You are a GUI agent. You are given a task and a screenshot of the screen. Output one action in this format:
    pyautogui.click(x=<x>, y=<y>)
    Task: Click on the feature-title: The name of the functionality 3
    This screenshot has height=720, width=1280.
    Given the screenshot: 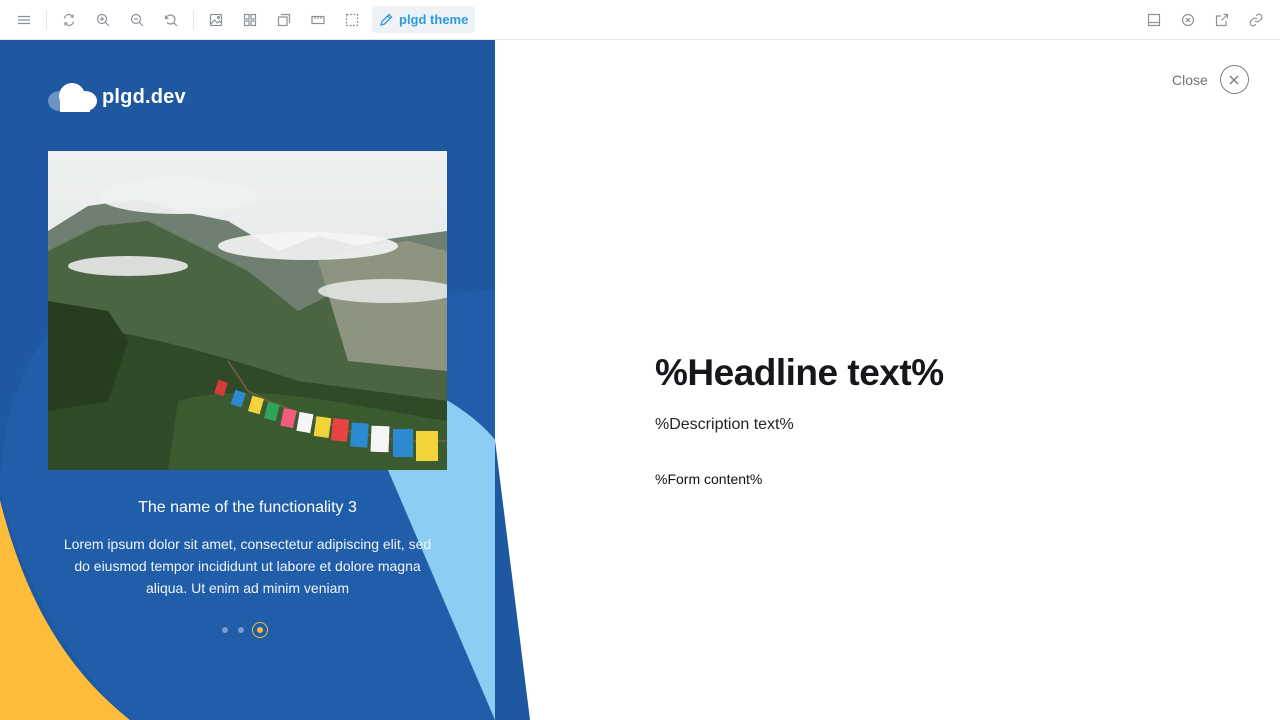 What is the action you would take?
    pyautogui.click(x=247, y=507)
    